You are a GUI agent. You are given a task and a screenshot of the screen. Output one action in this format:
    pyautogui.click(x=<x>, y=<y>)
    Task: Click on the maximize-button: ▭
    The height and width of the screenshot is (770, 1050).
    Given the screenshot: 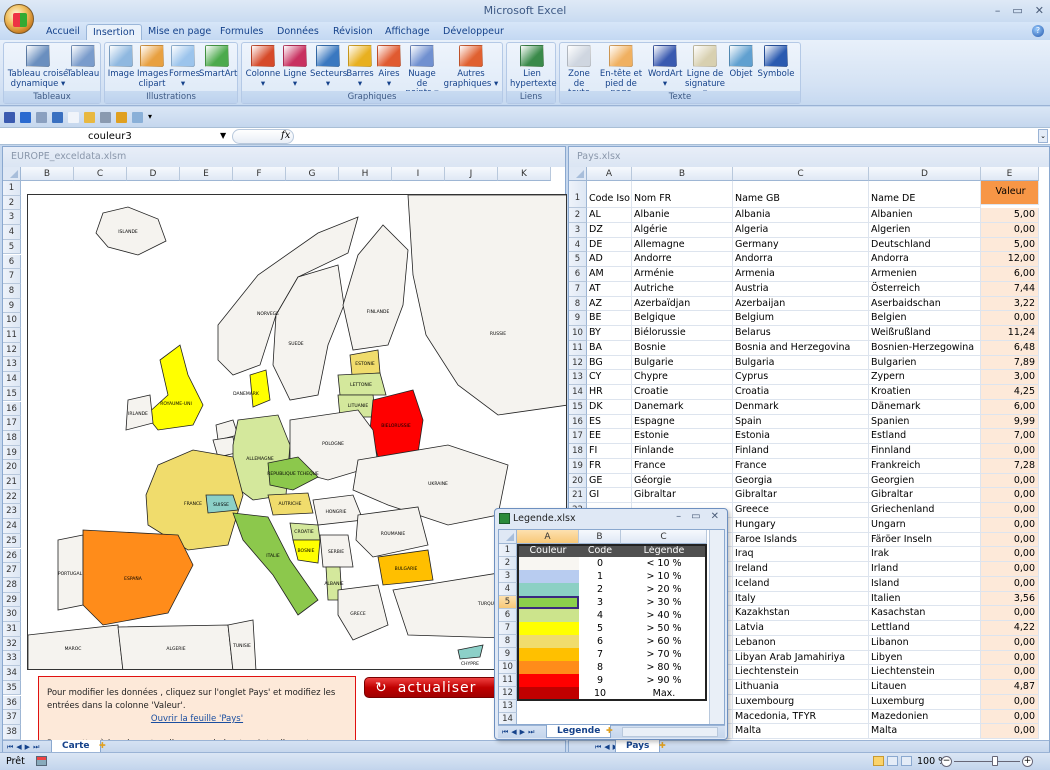 What is the action you would take?
    pyautogui.click(x=1017, y=11)
    